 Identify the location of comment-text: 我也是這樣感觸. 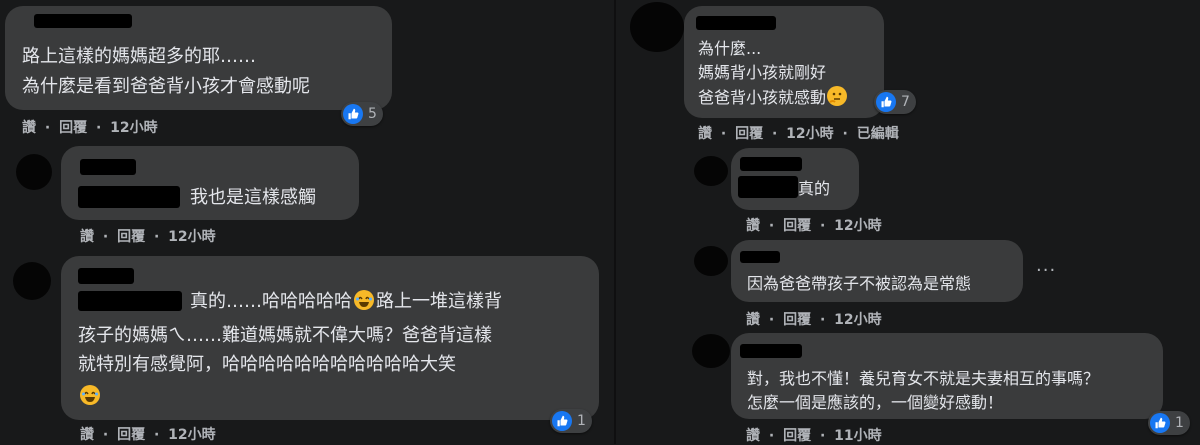
(253, 197).